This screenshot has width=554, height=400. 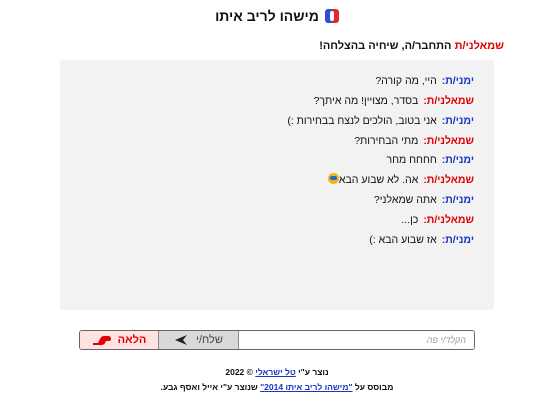 I want to click on author-link: טל ישראלי, so click(x=275, y=372).